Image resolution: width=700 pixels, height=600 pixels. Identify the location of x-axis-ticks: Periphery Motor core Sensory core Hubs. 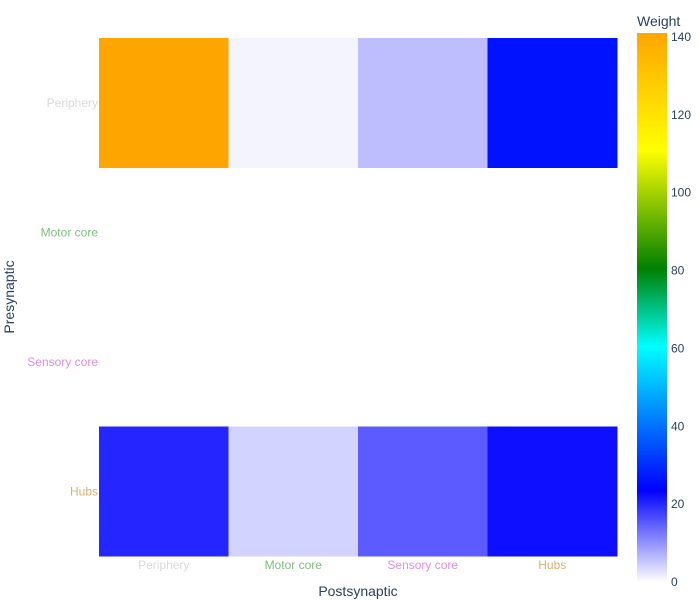
(352, 565).